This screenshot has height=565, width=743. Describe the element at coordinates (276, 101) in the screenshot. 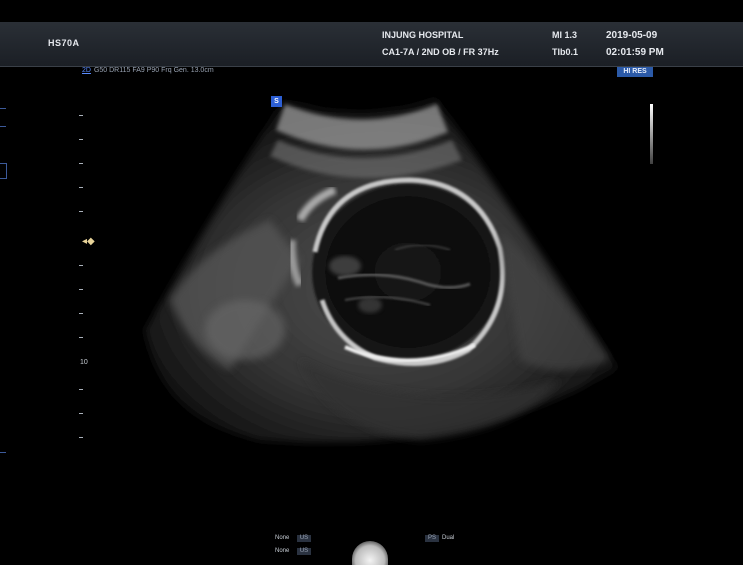

I see `orientation-marker: S` at that location.